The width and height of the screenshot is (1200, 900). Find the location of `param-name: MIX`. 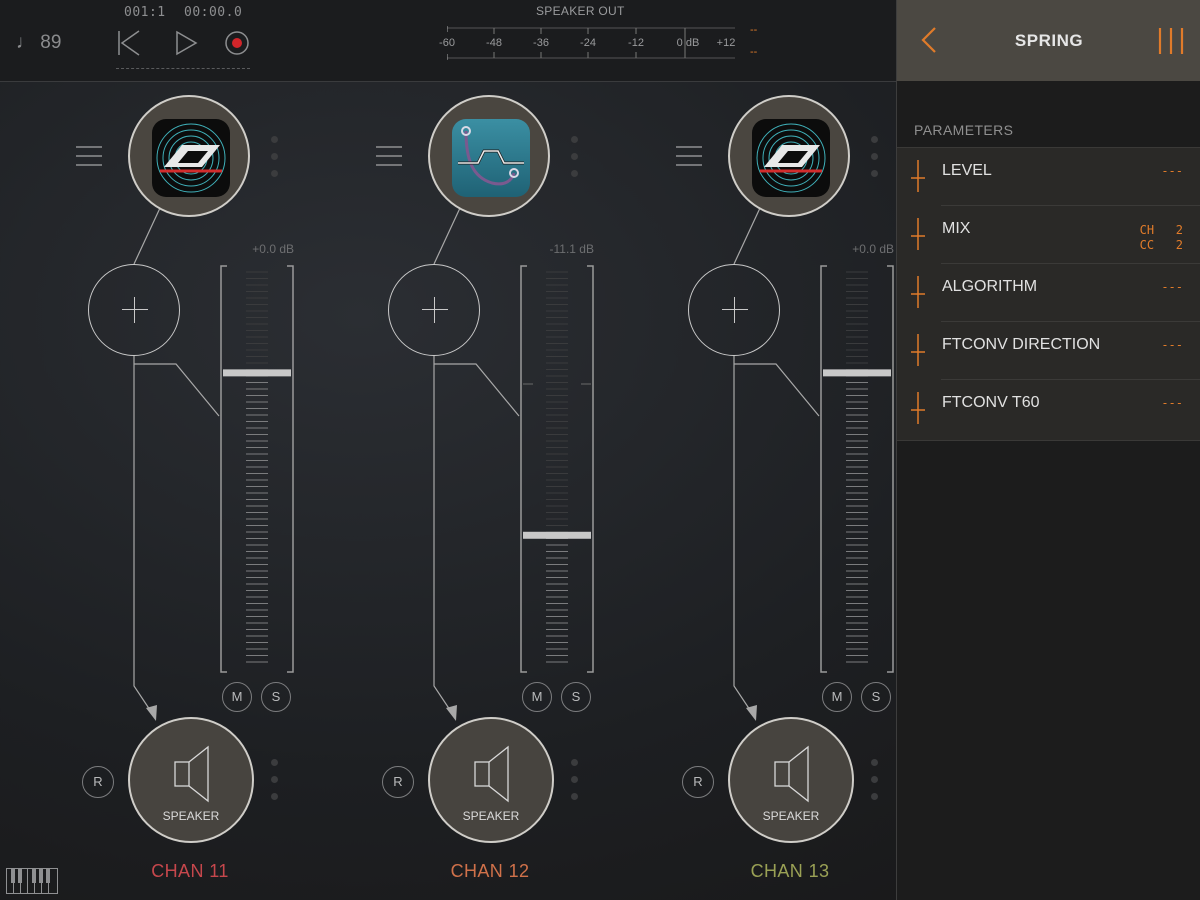

param-name: MIX is located at coordinates (956, 228).